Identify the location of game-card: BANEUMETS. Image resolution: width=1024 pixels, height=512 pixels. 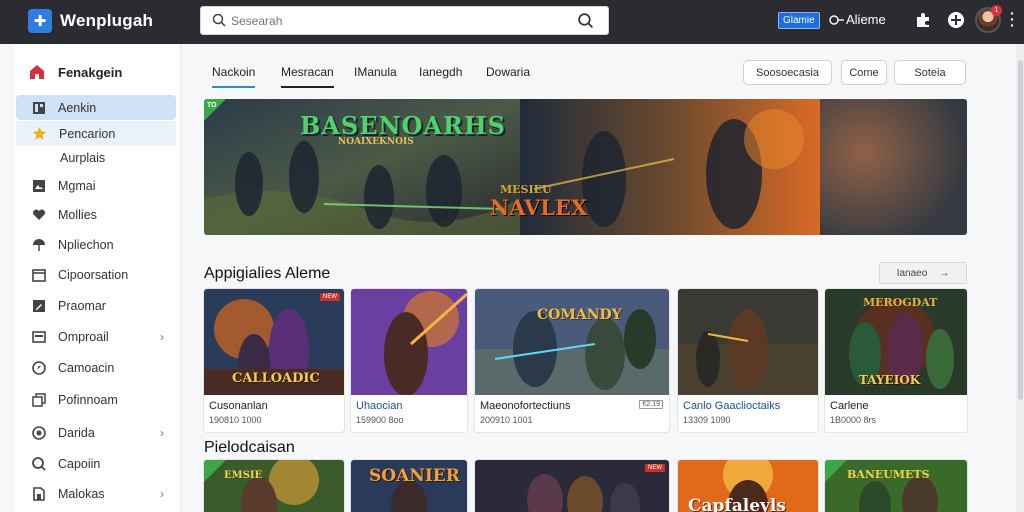
(896, 486).